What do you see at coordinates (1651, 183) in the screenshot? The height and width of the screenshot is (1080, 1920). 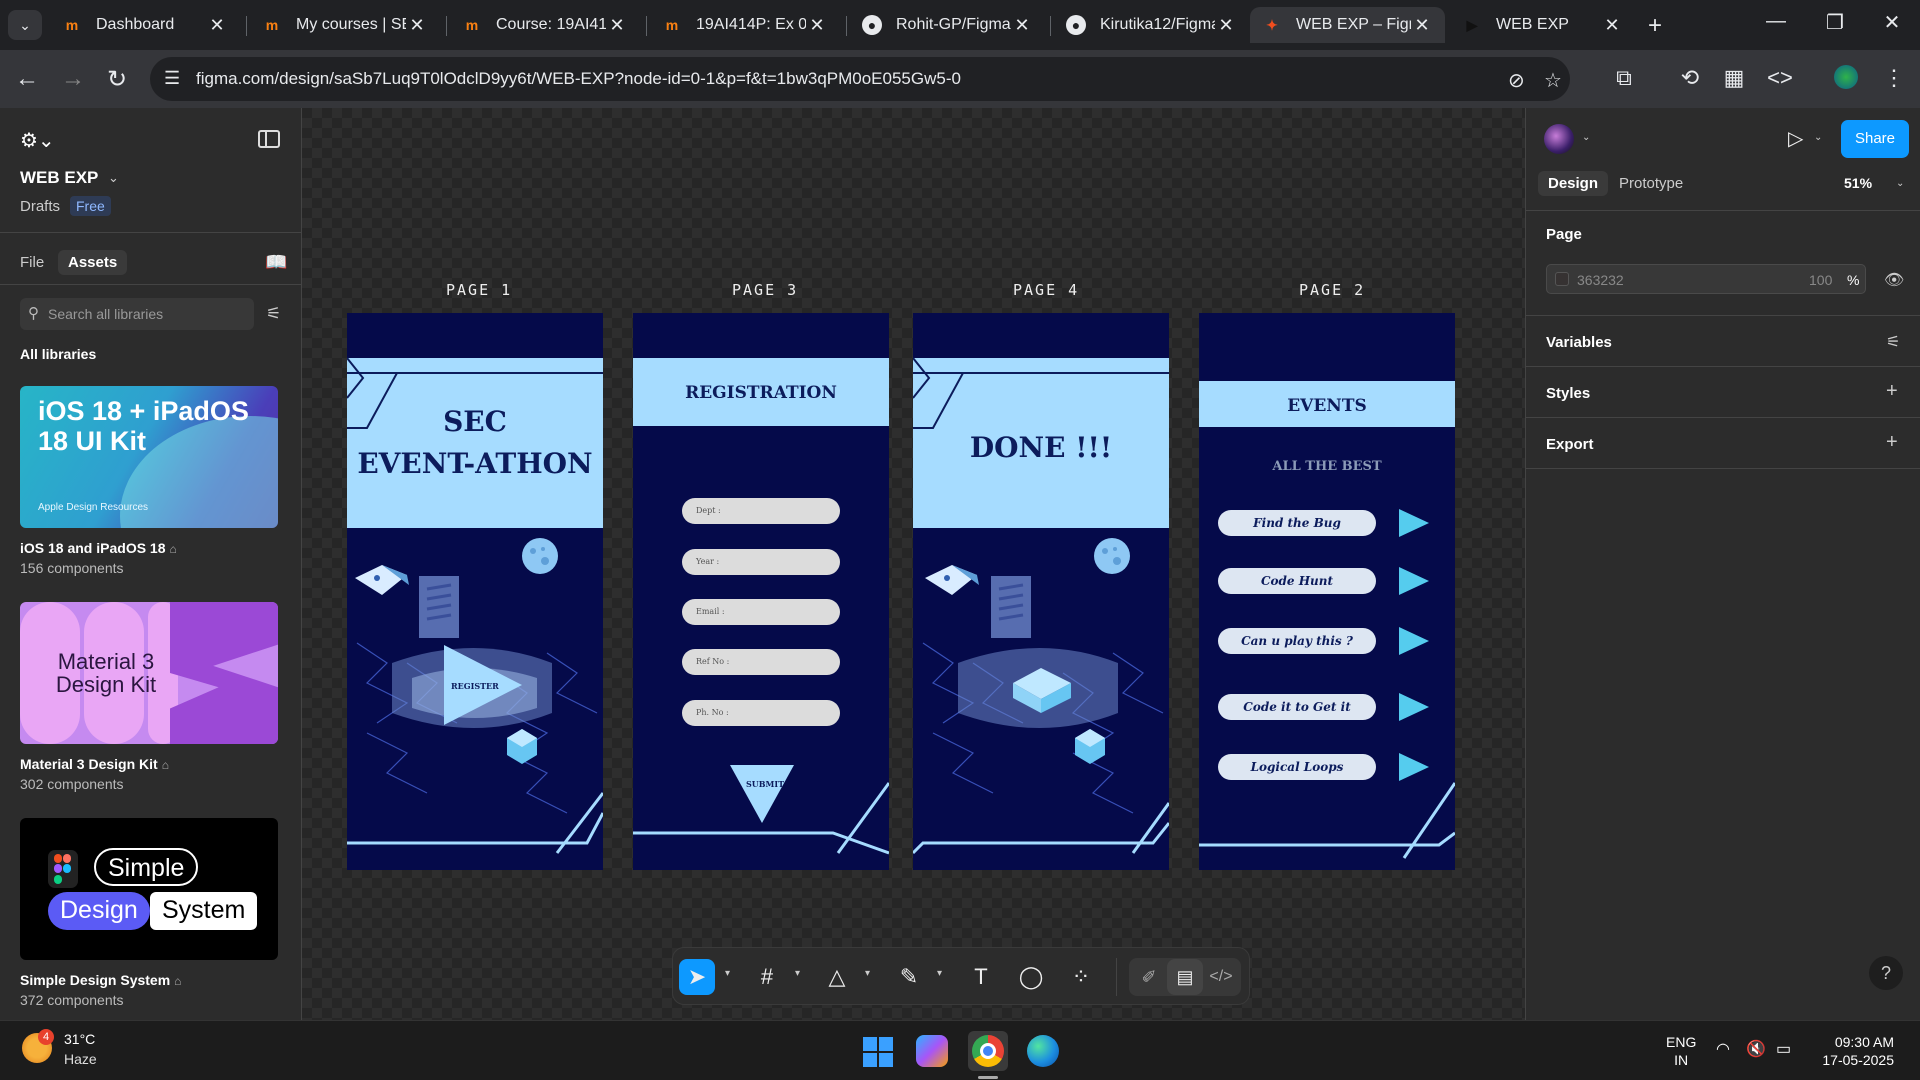 I see `tab-prototype: Prototype` at bounding box center [1651, 183].